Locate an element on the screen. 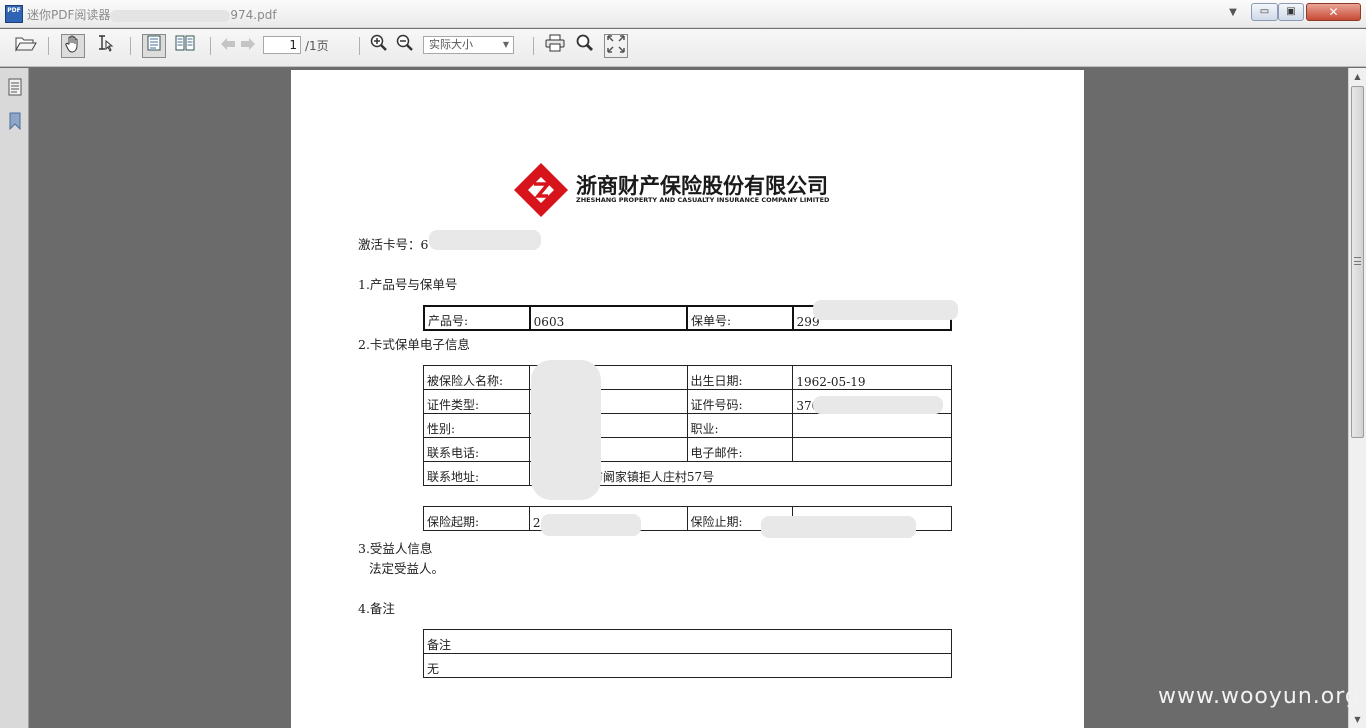  chevron-down-icon: ▼ is located at coordinates (505, 44).